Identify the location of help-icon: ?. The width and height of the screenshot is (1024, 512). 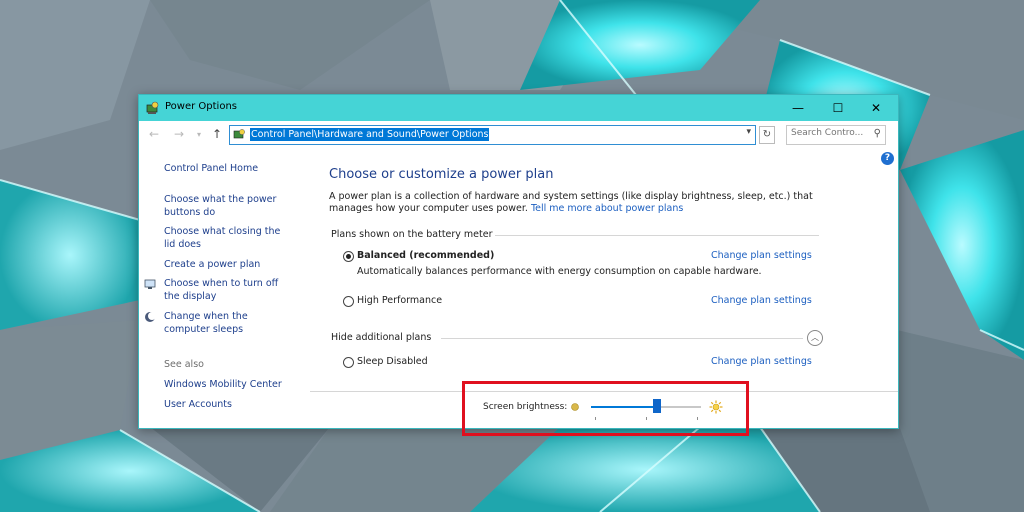
(887, 158).